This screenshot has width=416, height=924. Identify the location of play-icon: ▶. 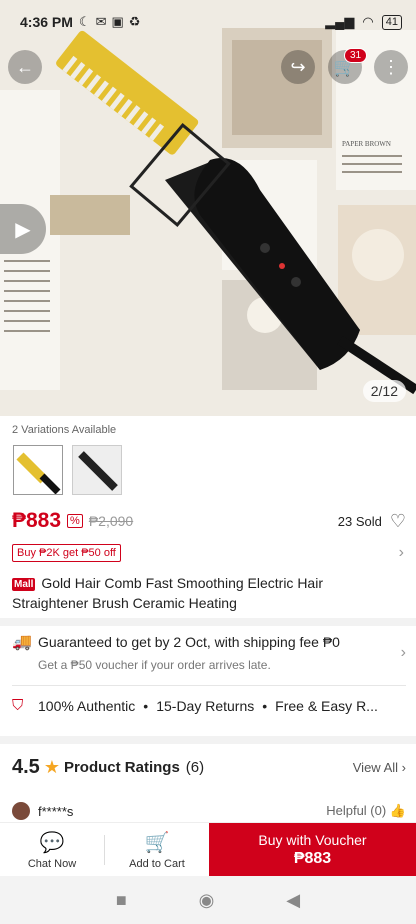
(23, 229).